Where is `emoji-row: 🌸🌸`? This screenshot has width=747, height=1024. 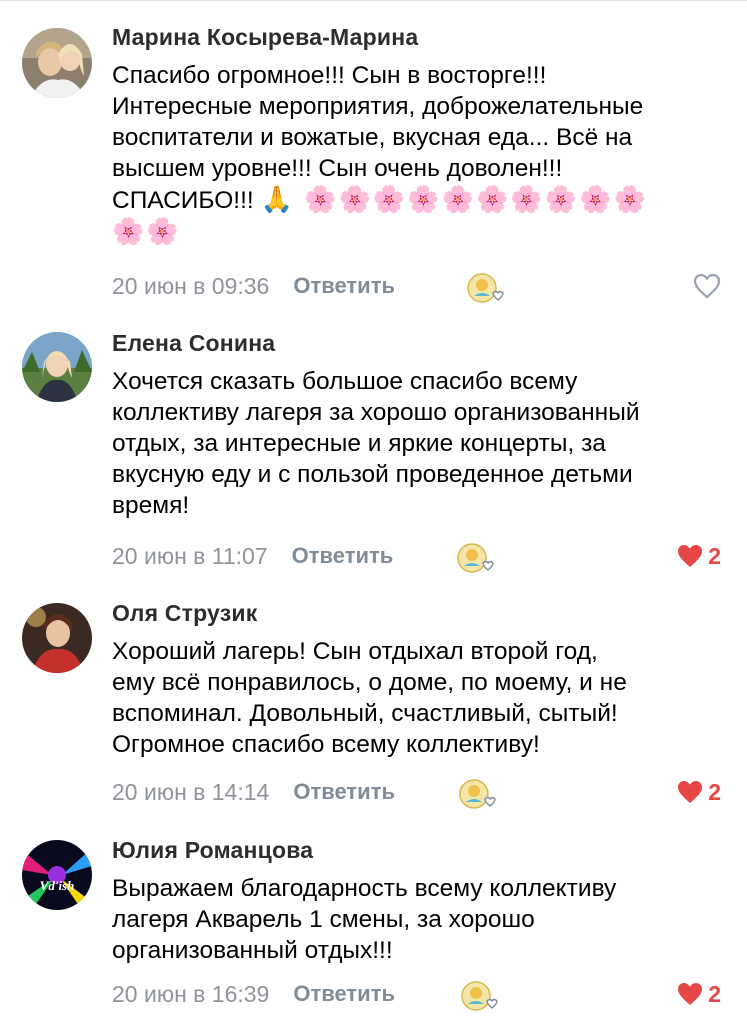 emoji-row: 🌸🌸 is located at coordinates (146, 231).